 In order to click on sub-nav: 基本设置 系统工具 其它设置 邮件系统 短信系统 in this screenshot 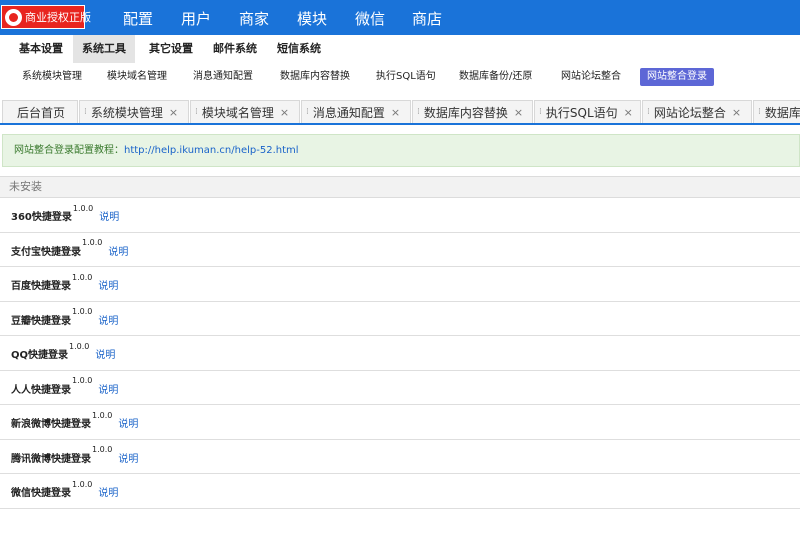, I will do `click(400, 49)`.